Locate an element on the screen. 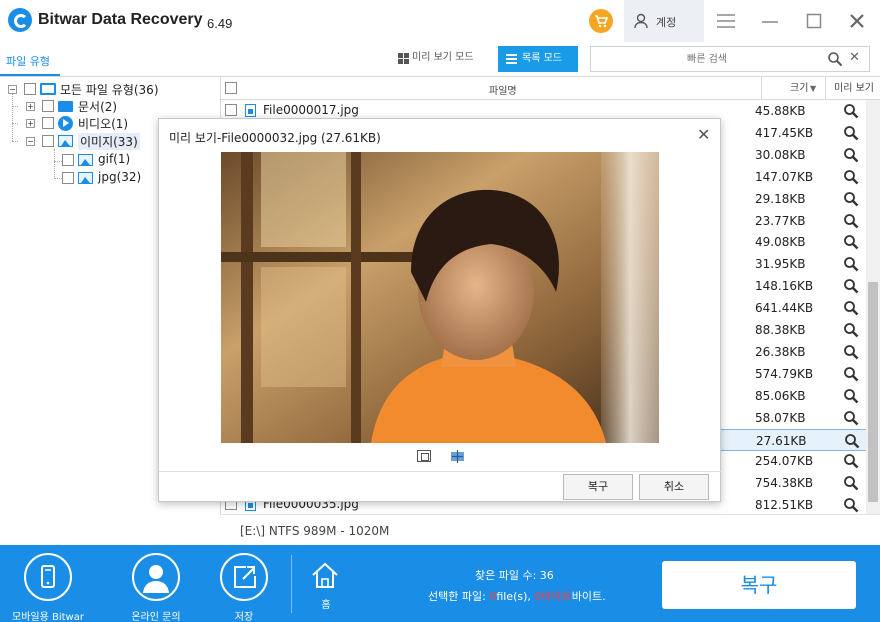 The image size is (880, 622). found-count: 36 is located at coordinates (546, 575).